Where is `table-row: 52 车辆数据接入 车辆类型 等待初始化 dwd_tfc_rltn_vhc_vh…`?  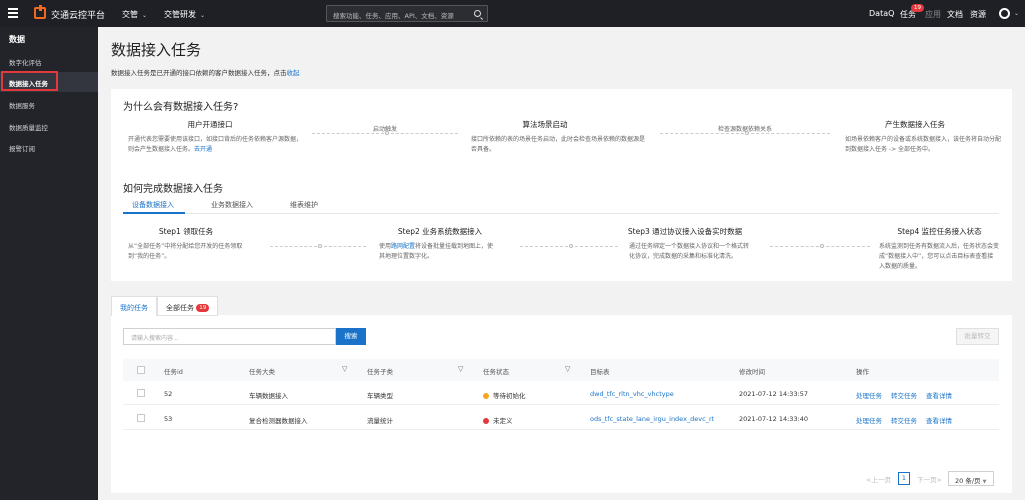
table-row: 52 车辆数据接入 车辆类型 等待初始化 dwd_tfc_rltn_vhc_vh… is located at coordinates (561, 393).